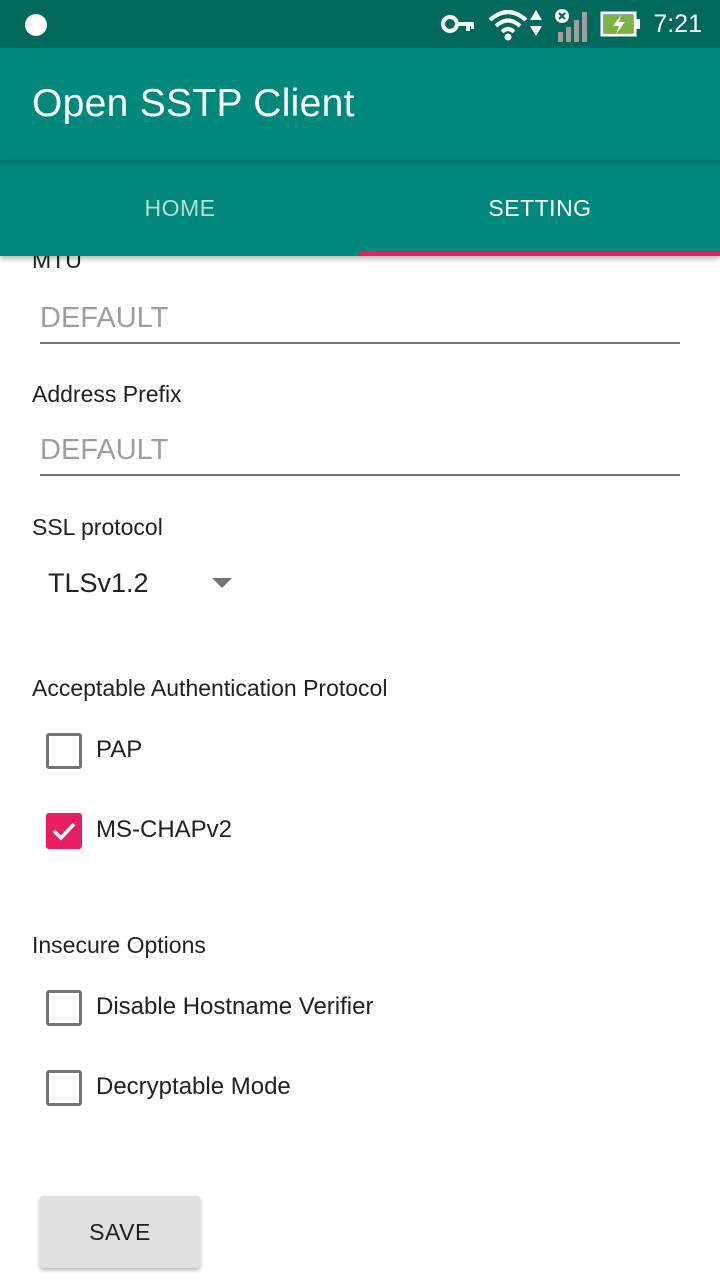 The width and height of the screenshot is (720, 1280). What do you see at coordinates (119, 945) in the screenshot?
I see `insecure-options-label: Insecure Options` at bounding box center [119, 945].